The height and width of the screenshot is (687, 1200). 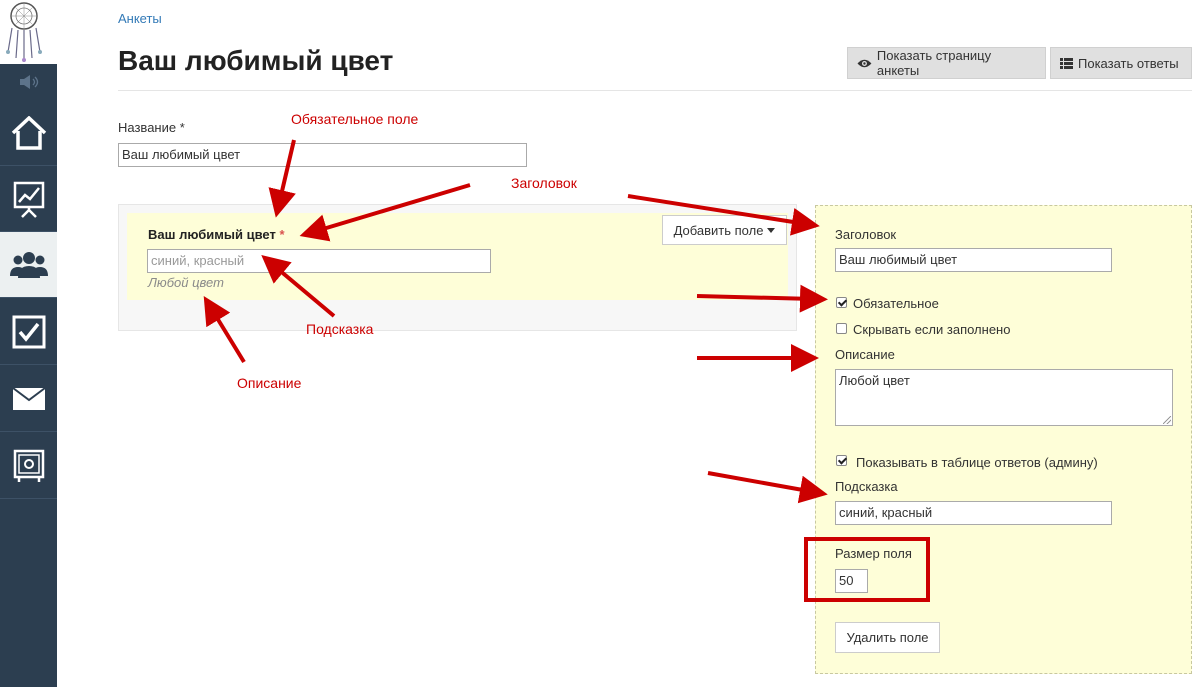 I want to click on annotation-hint: Подсказка, so click(x=340, y=329).